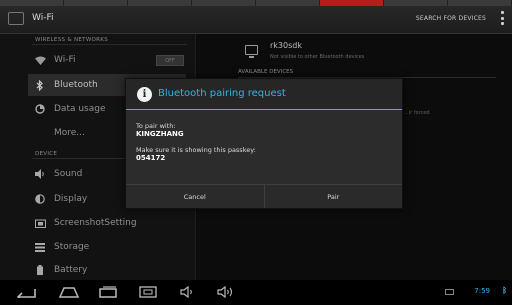  What do you see at coordinates (16, 18) in the screenshot?
I see `settings-app-icon` at bounding box center [16, 18].